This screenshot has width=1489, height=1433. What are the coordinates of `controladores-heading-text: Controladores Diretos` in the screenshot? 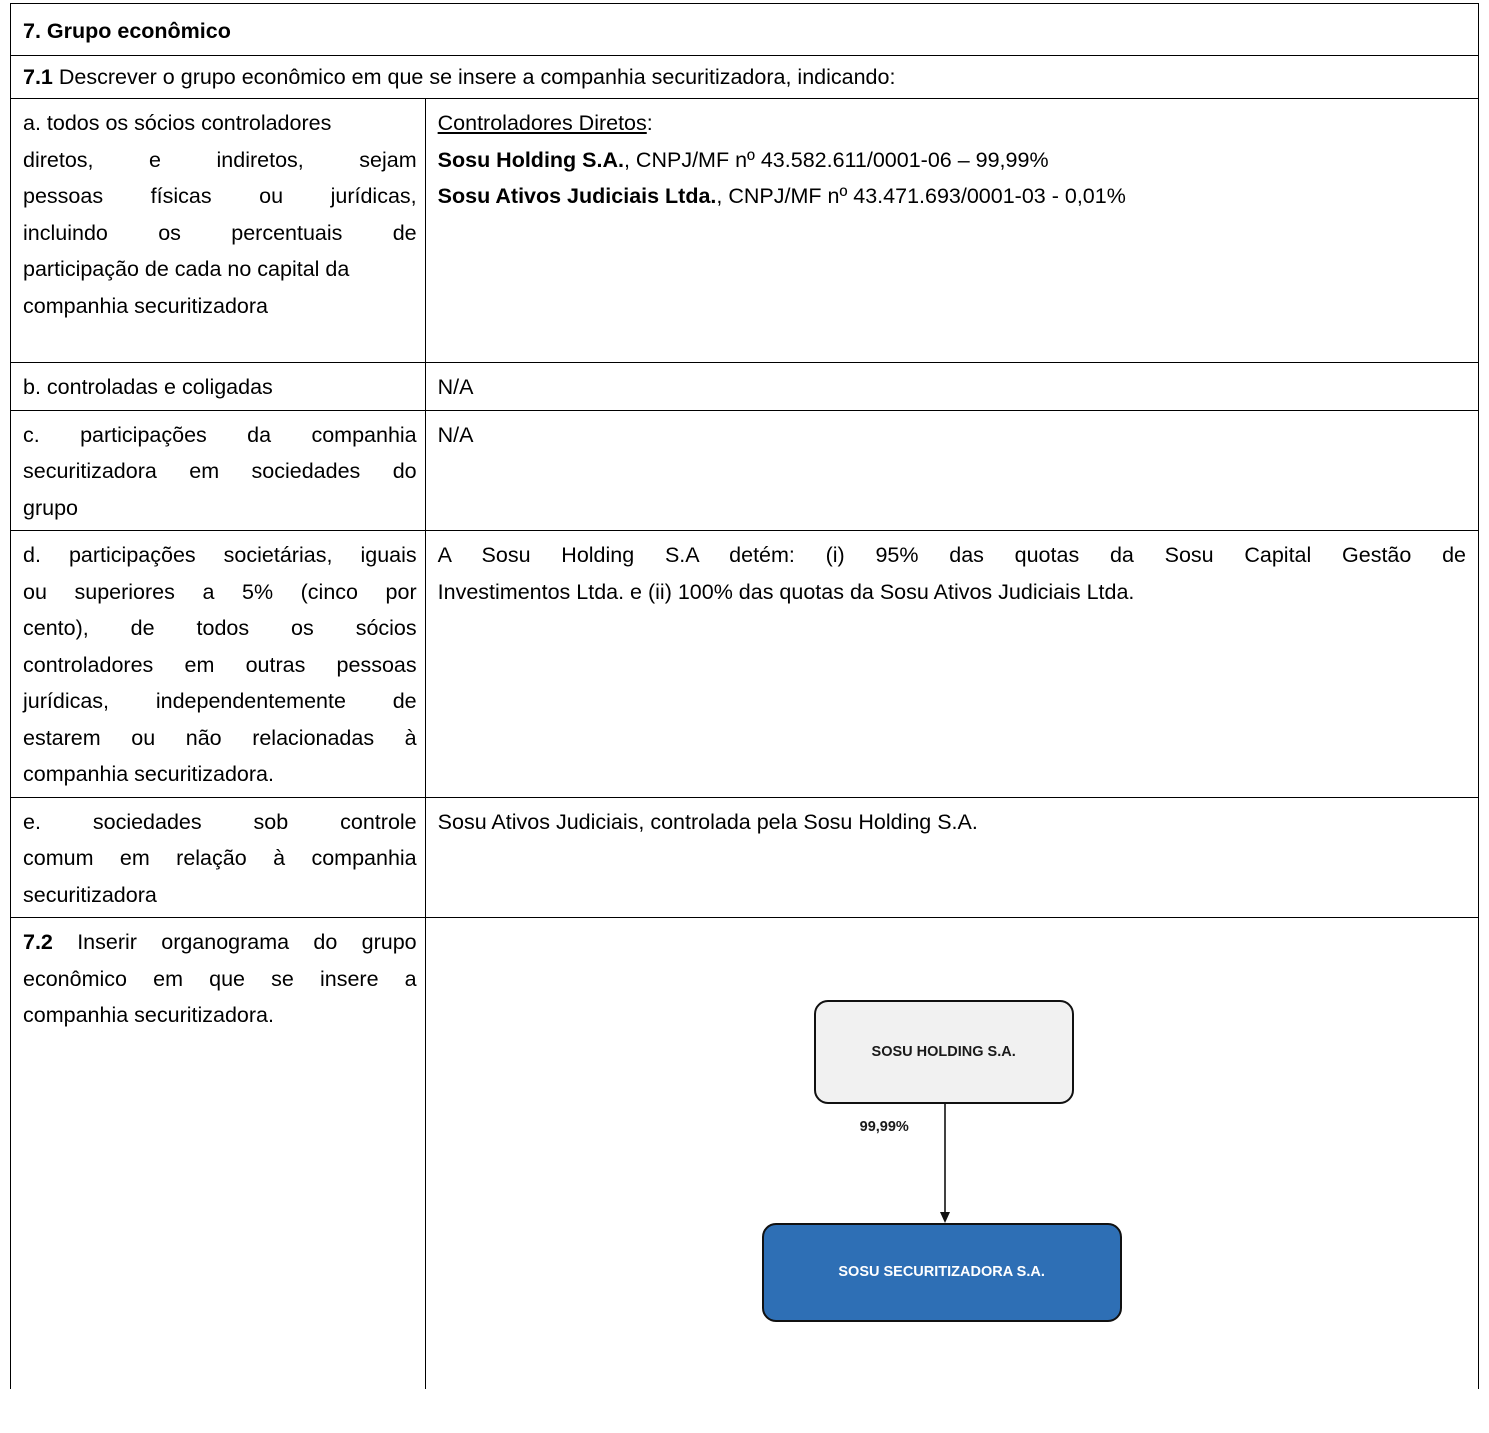 It's located at (542, 123).